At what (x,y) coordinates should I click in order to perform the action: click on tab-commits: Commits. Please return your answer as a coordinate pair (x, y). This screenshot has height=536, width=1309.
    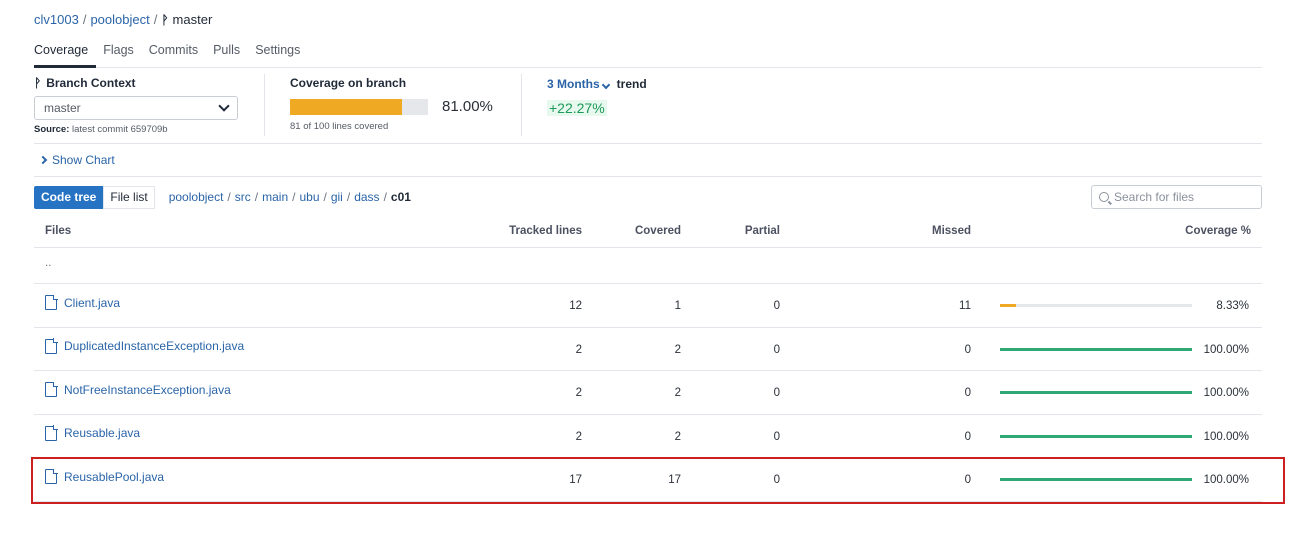
    Looking at the image, I should click on (174, 55).